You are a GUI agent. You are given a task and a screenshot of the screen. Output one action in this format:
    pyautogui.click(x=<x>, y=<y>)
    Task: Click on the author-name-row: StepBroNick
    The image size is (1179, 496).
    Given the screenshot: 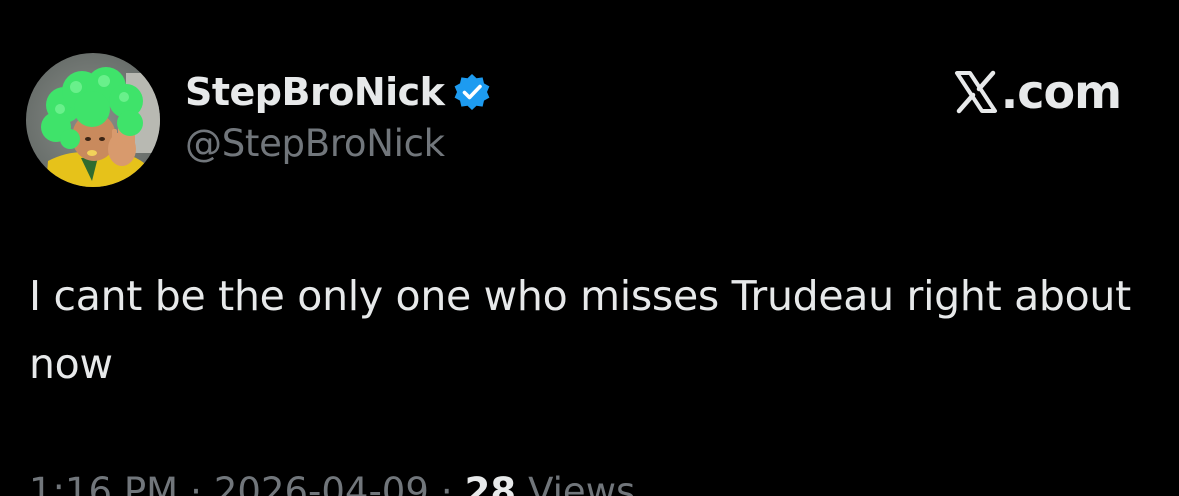 What is the action you would take?
    pyautogui.click(x=338, y=92)
    